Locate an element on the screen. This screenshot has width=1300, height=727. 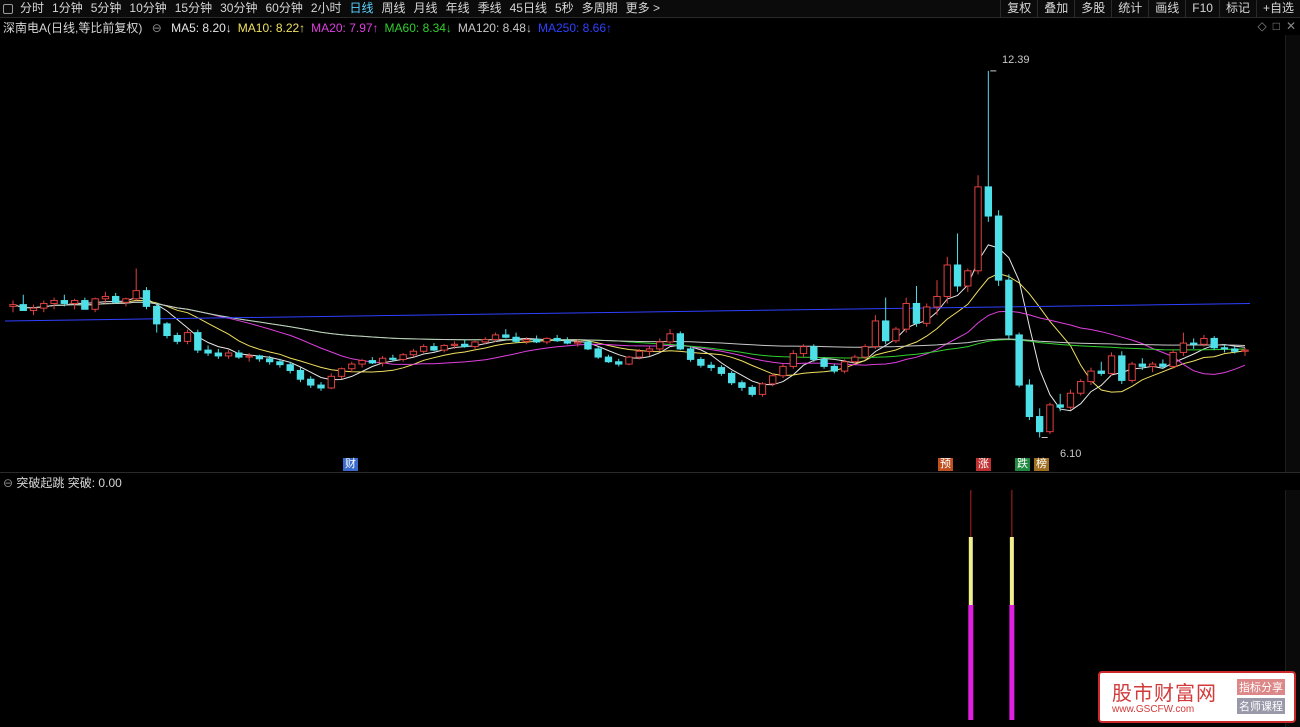
period-tab: 年线 is located at coordinates (458, 8).